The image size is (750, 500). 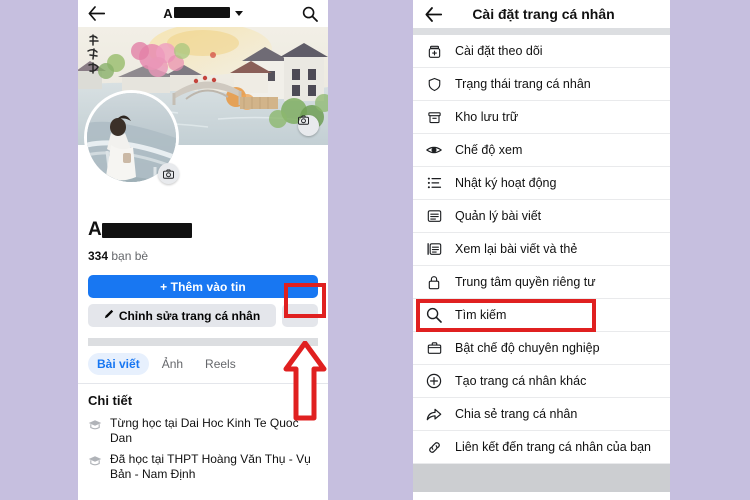 I want to click on settings-top-bar: Cài đặt trang cá nhân, so click(x=541, y=14).